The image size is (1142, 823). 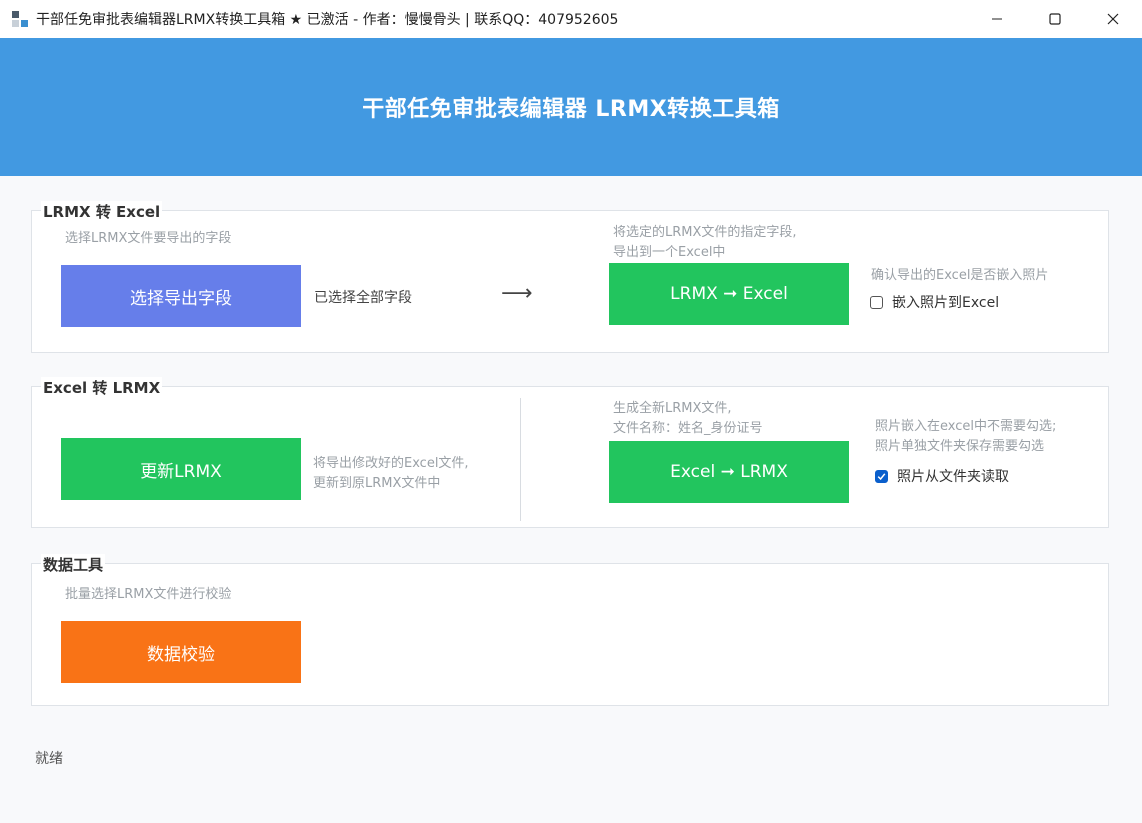 I want to click on maximize-icon, so click(x=1055, y=19).